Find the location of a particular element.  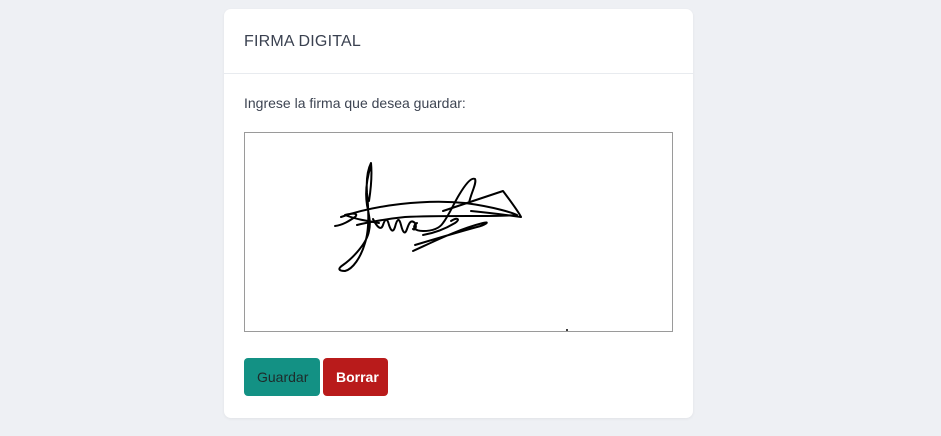

signature-prompt: Ingrese la firma que desea guardar: is located at coordinates (355, 103).